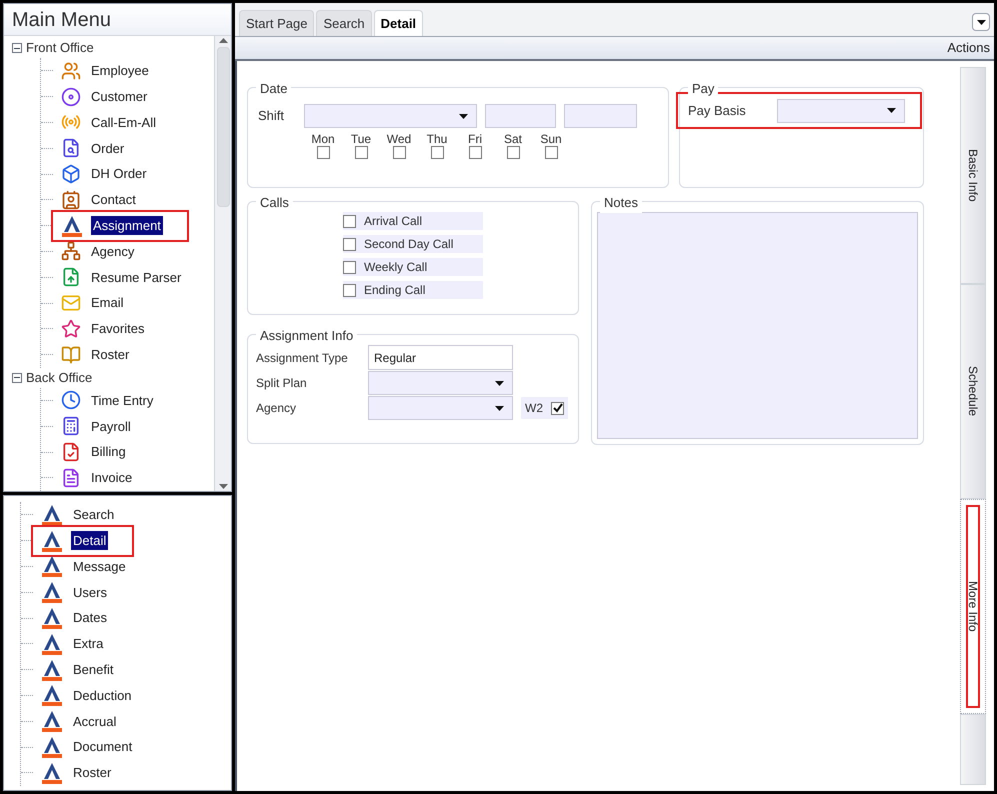 The image size is (997, 794). What do you see at coordinates (111, 426) in the screenshot?
I see `tree-item: Payroll` at bounding box center [111, 426].